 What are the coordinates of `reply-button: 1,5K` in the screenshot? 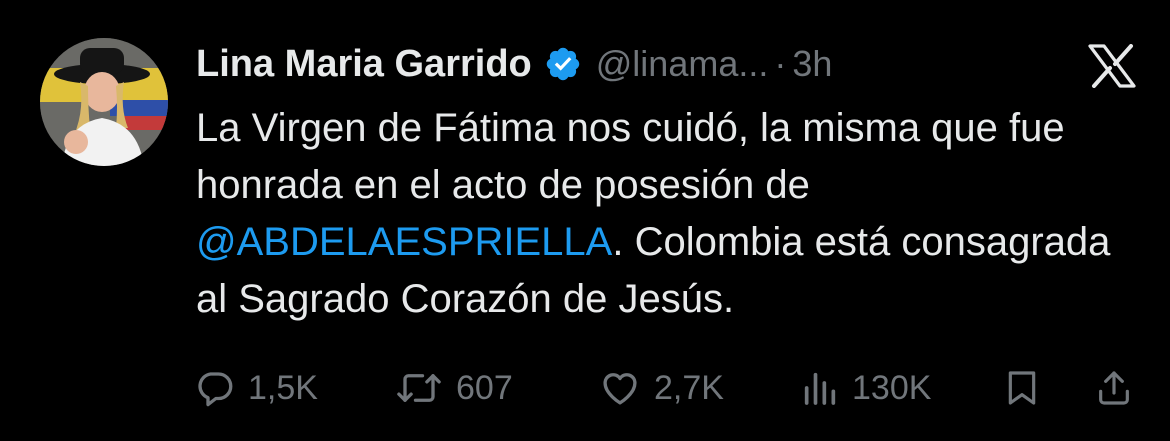 It's located at (256, 388).